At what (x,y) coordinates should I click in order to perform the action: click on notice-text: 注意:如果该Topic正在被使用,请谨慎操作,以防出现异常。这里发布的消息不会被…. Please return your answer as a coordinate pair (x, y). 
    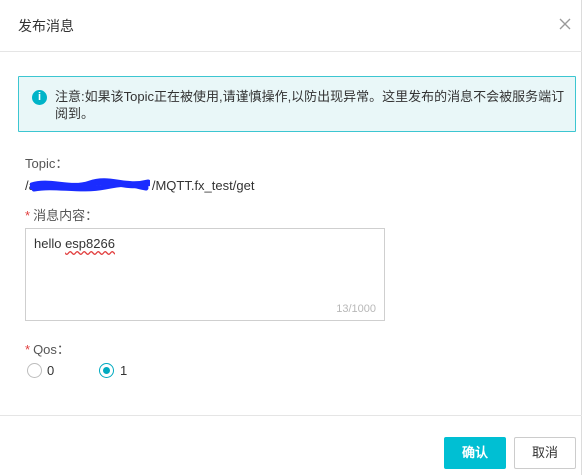
    Looking at the image, I should click on (310, 105).